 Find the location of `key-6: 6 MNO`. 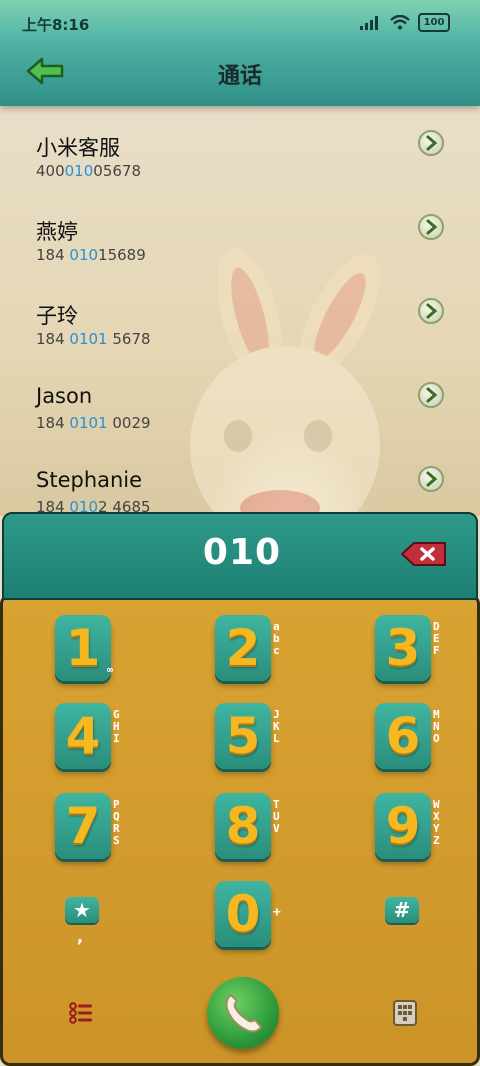

key-6: 6 MNO is located at coordinates (407, 738).